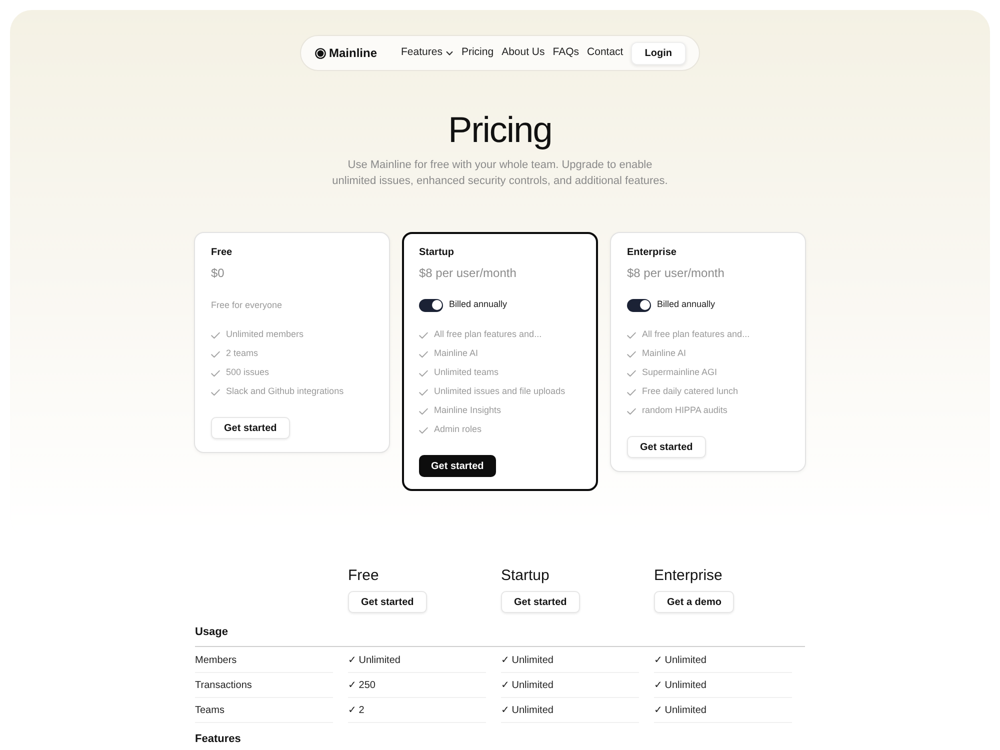 This screenshot has height=750, width=1000. What do you see at coordinates (353, 53) in the screenshot?
I see `logo-text: Mainline` at bounding box center [353, 53].